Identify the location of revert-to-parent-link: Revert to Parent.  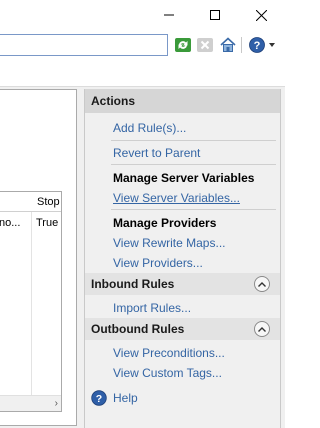
(156, 153).